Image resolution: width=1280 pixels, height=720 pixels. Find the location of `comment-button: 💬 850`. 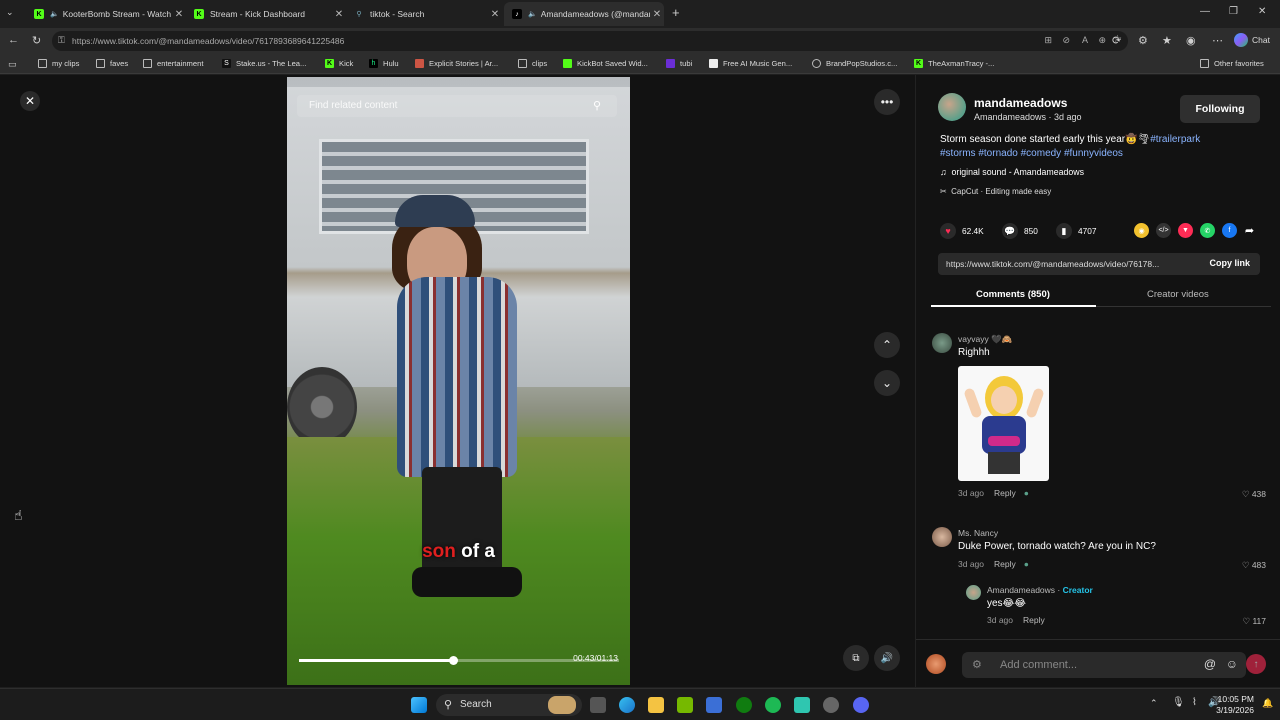

comment-button: 💬 850 is located at coordinates (1020, 231).